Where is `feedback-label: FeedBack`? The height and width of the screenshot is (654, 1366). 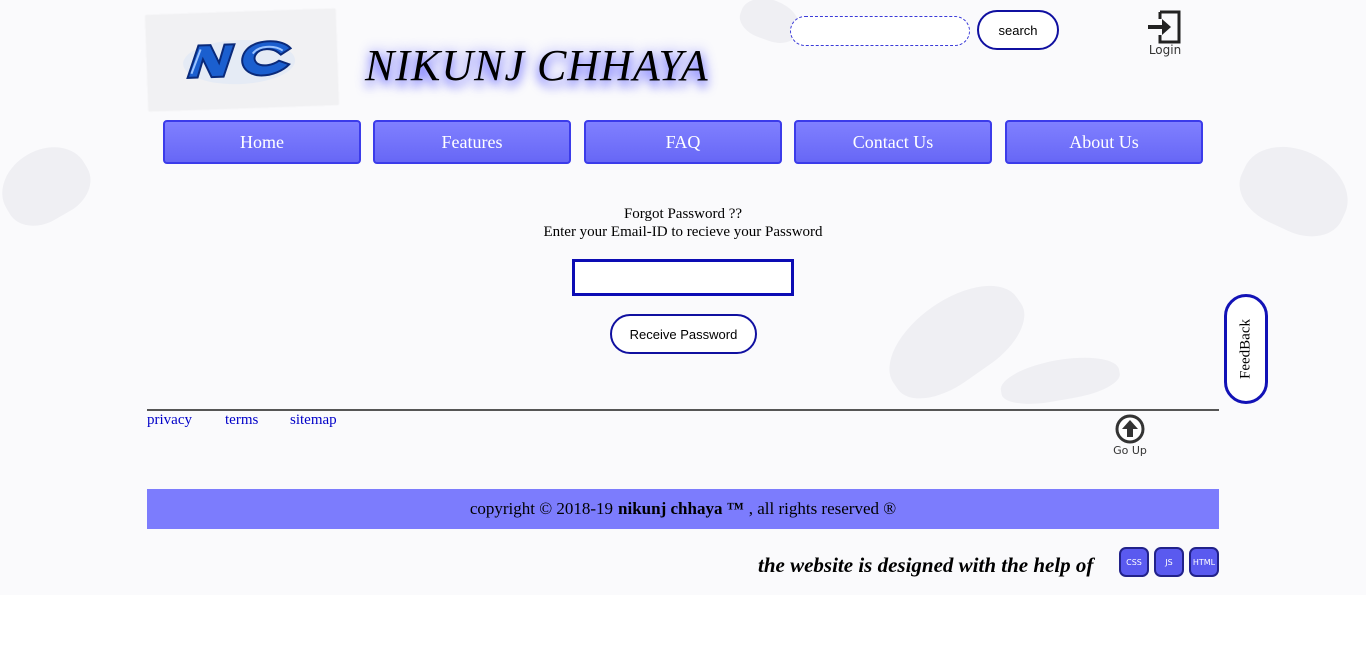
feedback-label: FeedBack is located at coordinates (1245, 349).